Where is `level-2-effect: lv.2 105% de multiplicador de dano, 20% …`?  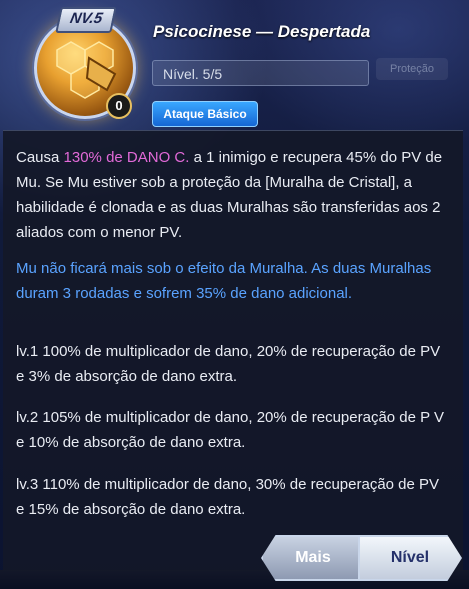 level-2-effect: lv.2 105% de multiplicador de dano, 20% … is located at coordinates (230, 430).